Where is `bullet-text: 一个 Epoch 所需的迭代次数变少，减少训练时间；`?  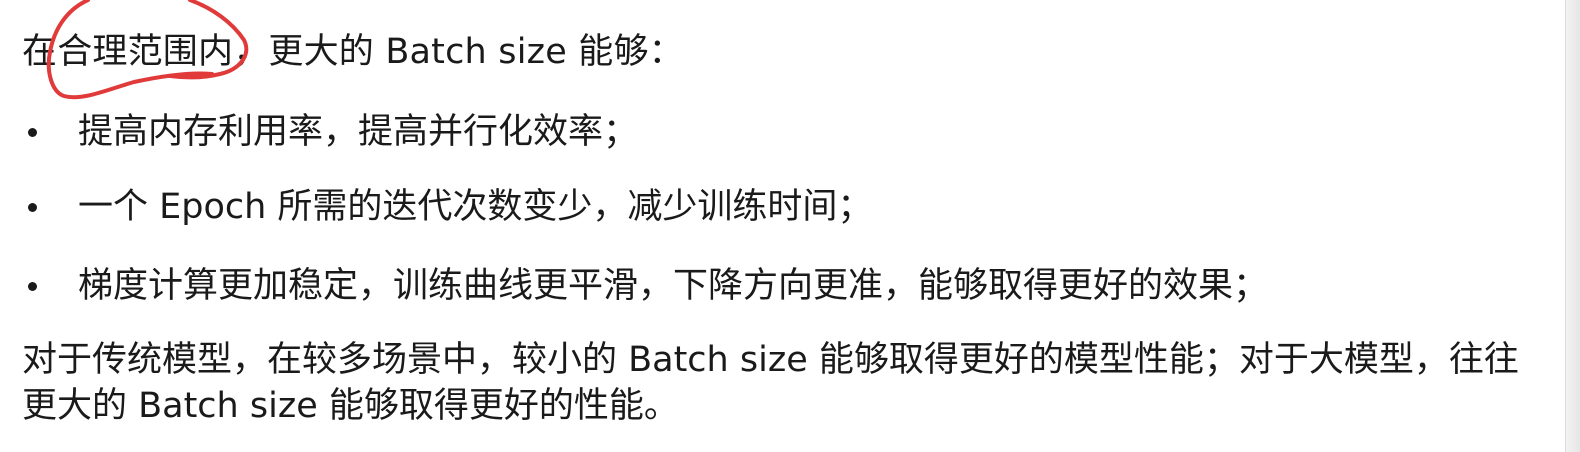 bullet-text: 一个 Epoch 所需的迭代次数变少，减少训练时间； is located at coordinates (475, 207).